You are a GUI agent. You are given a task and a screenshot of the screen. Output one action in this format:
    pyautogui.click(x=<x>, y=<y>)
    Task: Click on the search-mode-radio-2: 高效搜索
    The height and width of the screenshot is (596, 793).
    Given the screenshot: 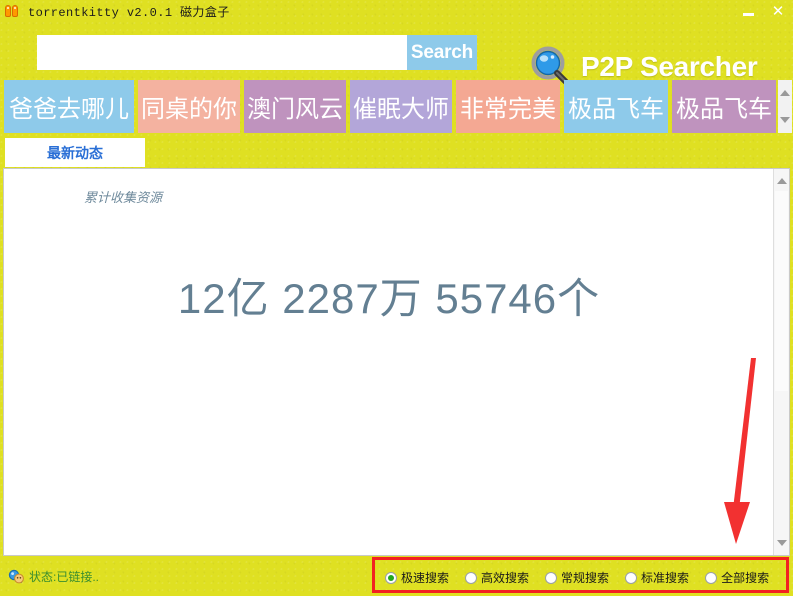 What is the action you would take?
    pyautogui.click(x=497, y=577)
    